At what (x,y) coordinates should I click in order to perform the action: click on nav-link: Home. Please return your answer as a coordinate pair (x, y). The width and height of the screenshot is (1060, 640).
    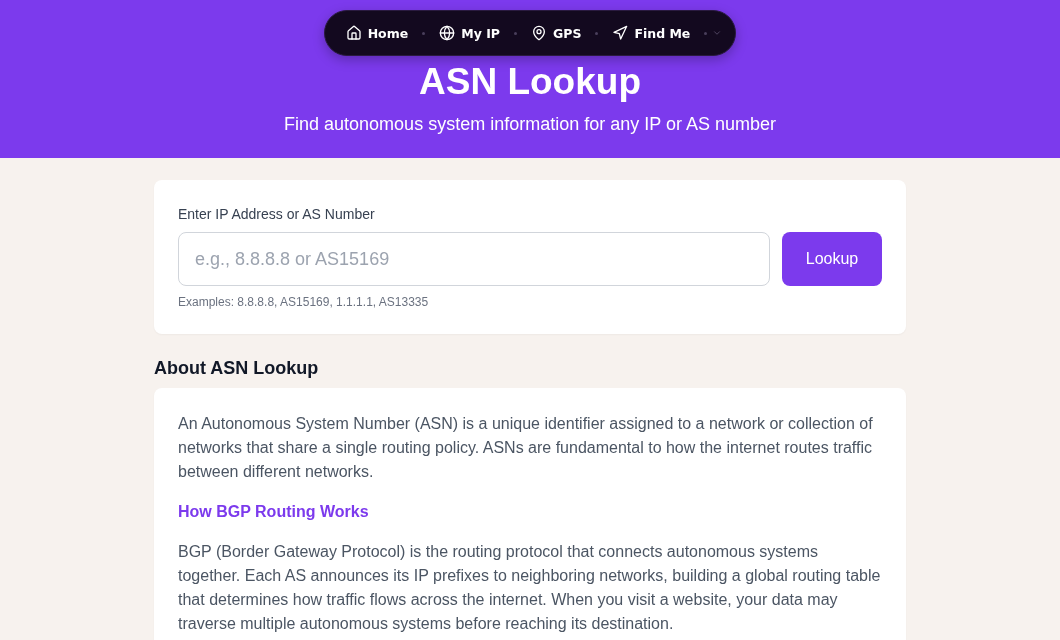
    Looking at the image, I should click on (377, 33).